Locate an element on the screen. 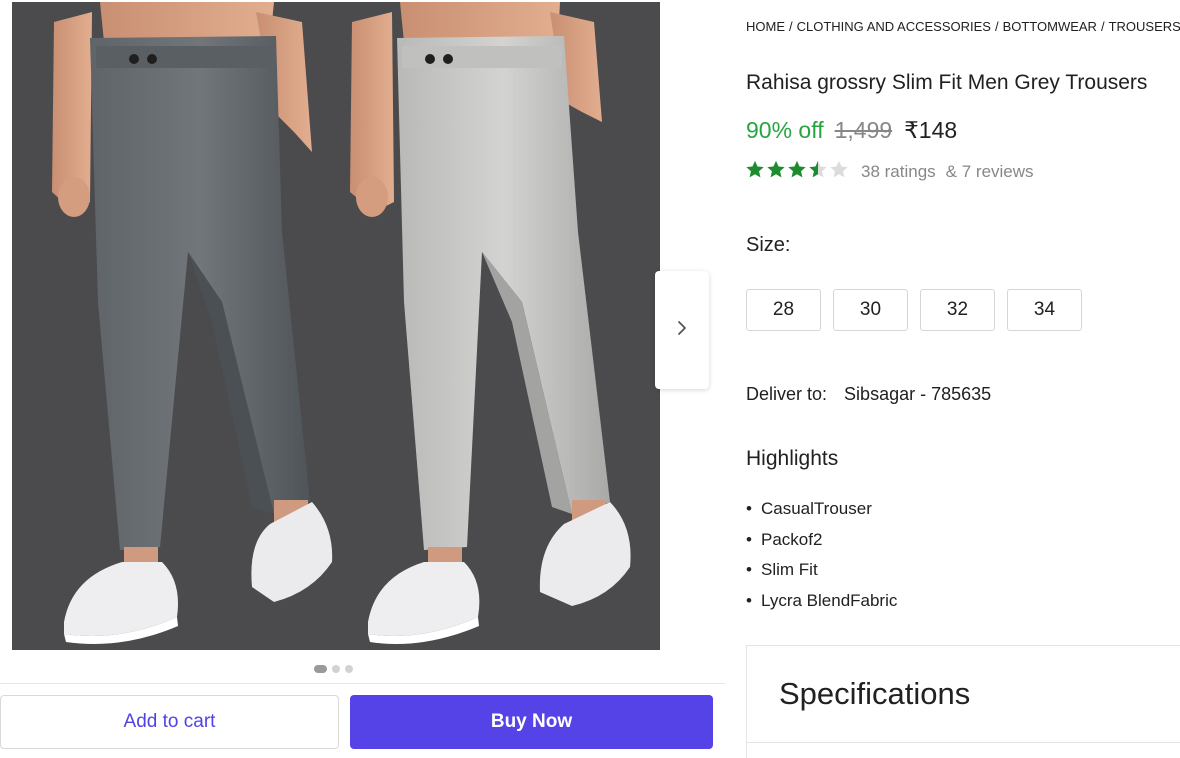 This screenshot has height=758, width=1180. breadcrumb-item-clothing: CLOTHING AND ACCESSORIES is located at coordinates (894, 26).